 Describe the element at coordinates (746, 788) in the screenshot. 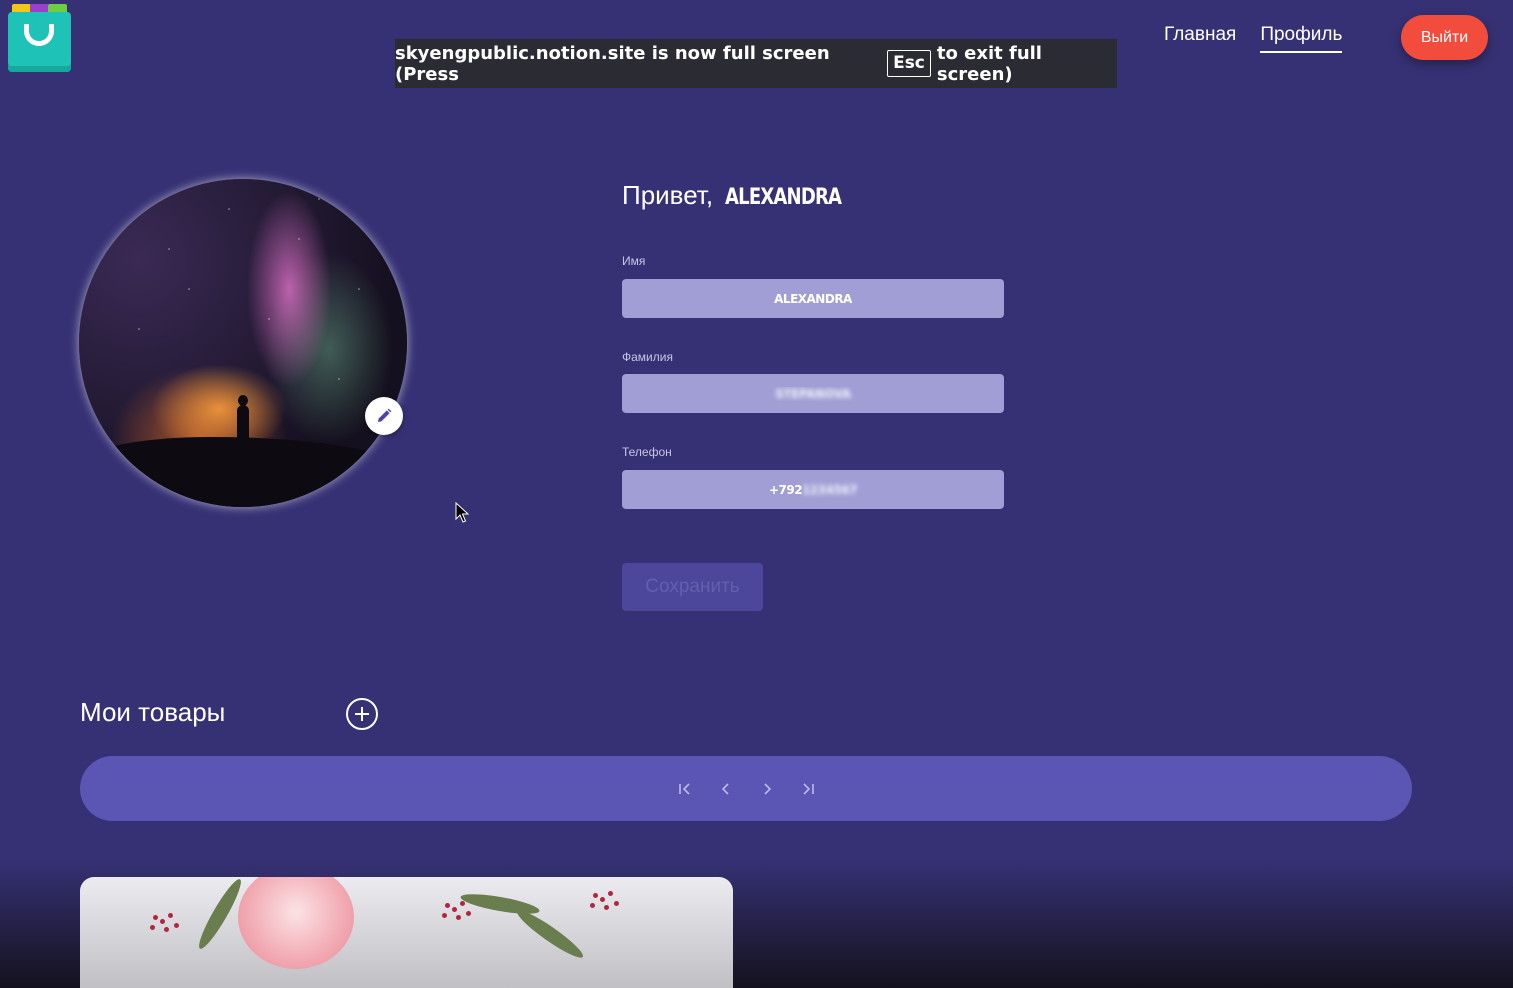

I see `products-pager` at that location.